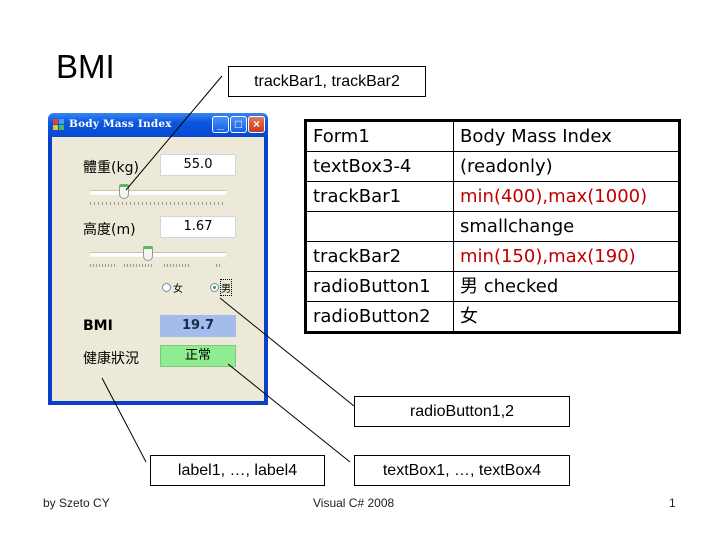 This screenshot has height=540, width=720. Describe the element at coordinates (287, 352) in the screenshot. I see `connector-radio` at that location.